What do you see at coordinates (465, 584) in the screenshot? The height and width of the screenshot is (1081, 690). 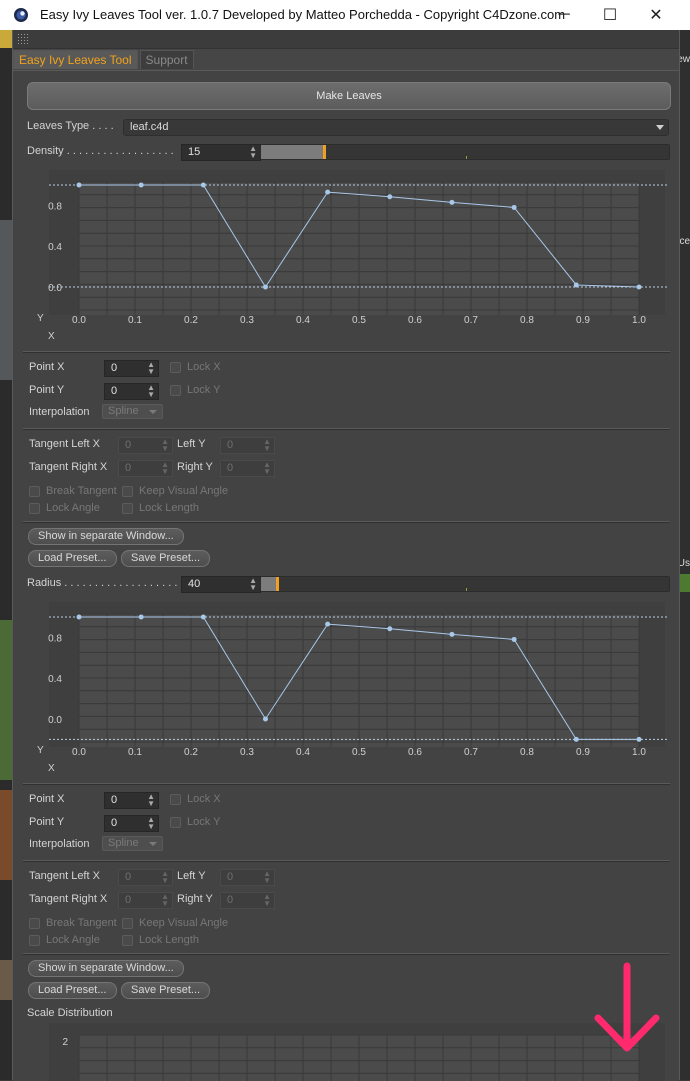 I see `radius-slider` at bounding box center [465, 584].